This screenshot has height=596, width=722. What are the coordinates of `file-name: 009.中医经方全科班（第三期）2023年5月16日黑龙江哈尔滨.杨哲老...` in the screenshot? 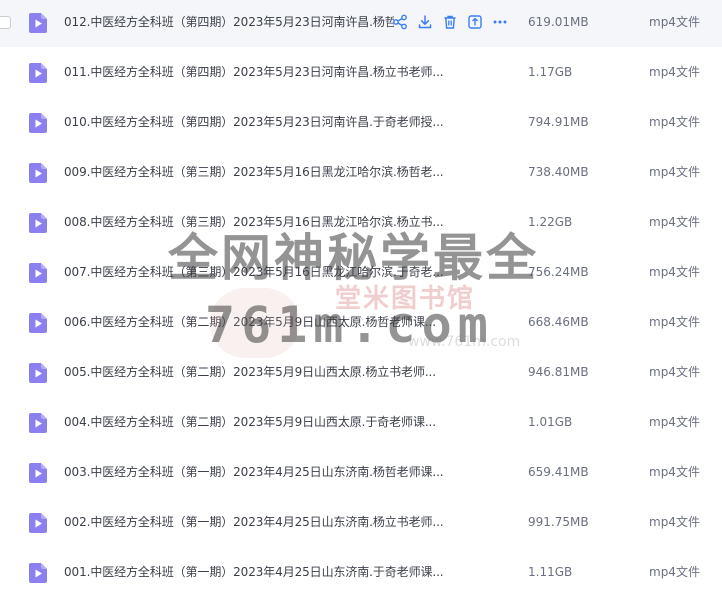 It's located at (254, 172).